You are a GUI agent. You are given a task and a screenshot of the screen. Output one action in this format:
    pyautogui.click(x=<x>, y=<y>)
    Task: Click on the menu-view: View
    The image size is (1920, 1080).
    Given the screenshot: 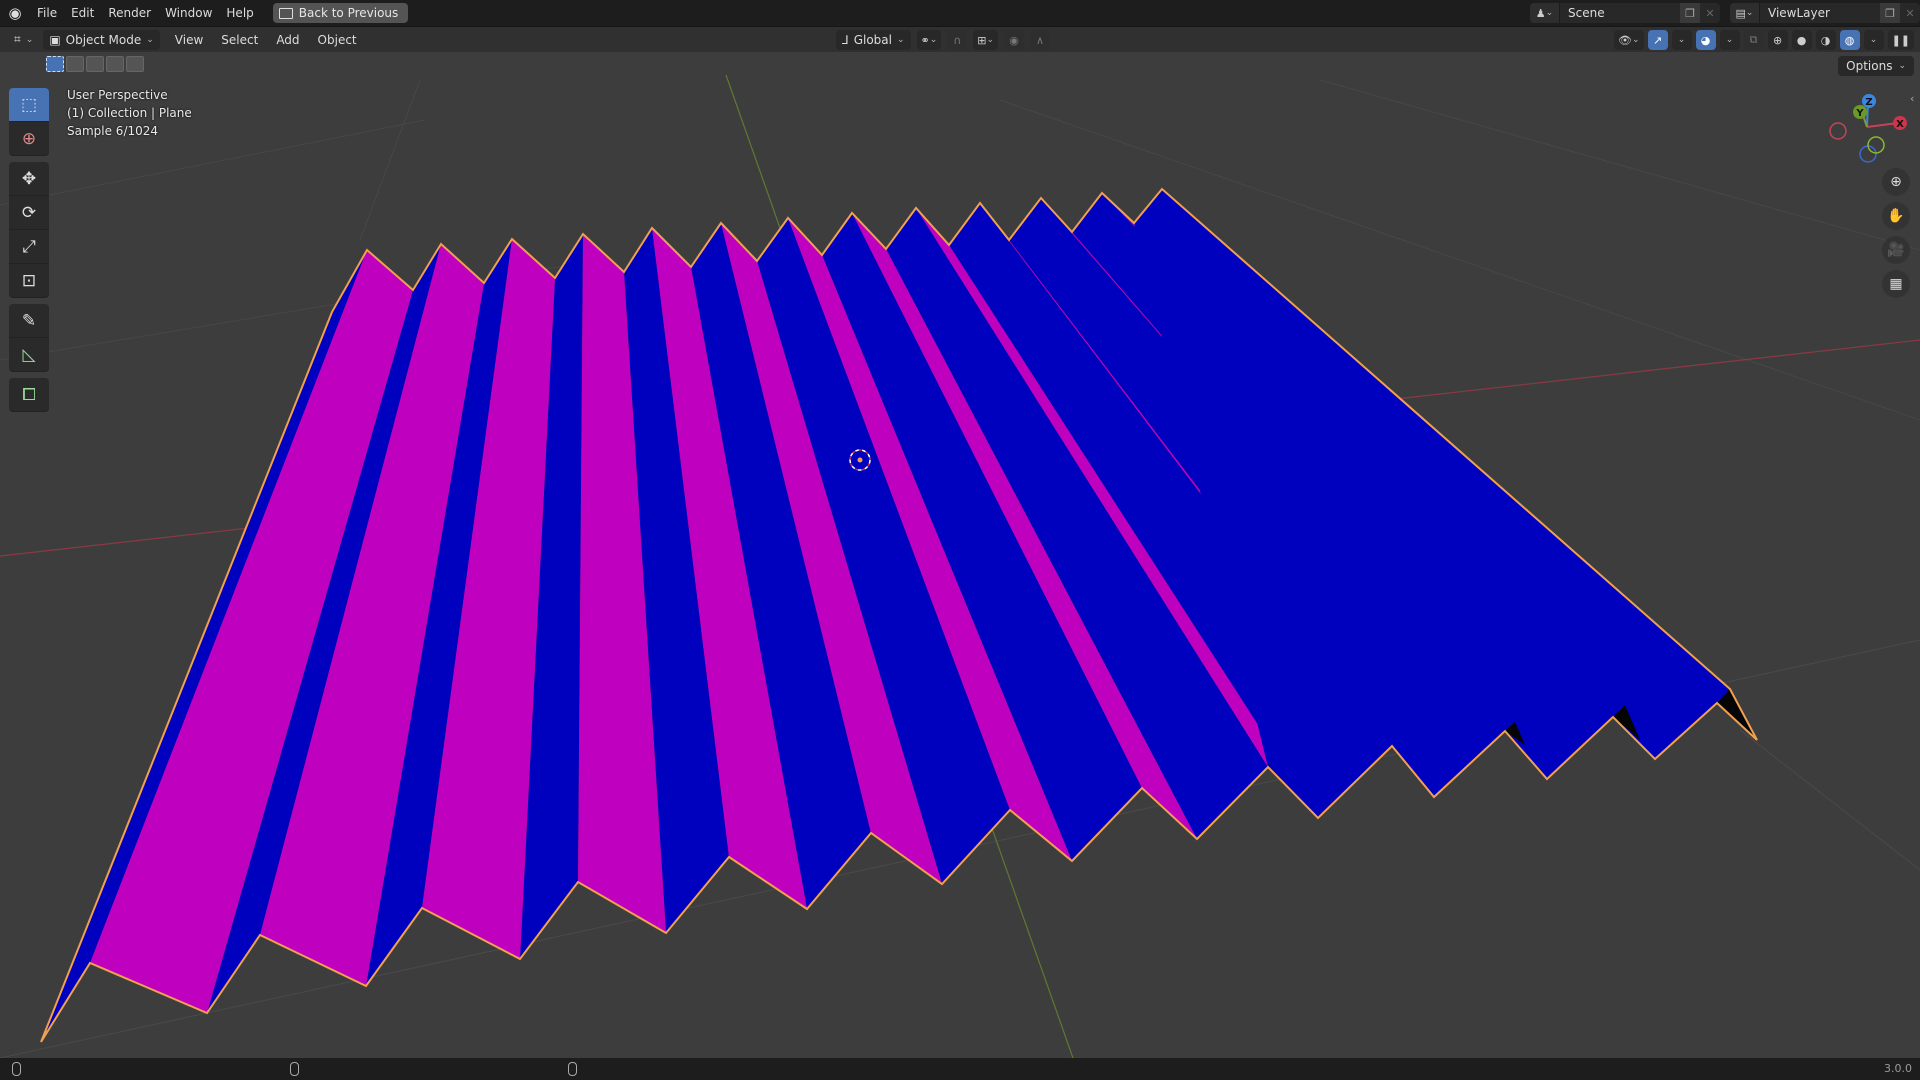 What is the action you would take?
    pyautogui.click(x=189, y=40)
    